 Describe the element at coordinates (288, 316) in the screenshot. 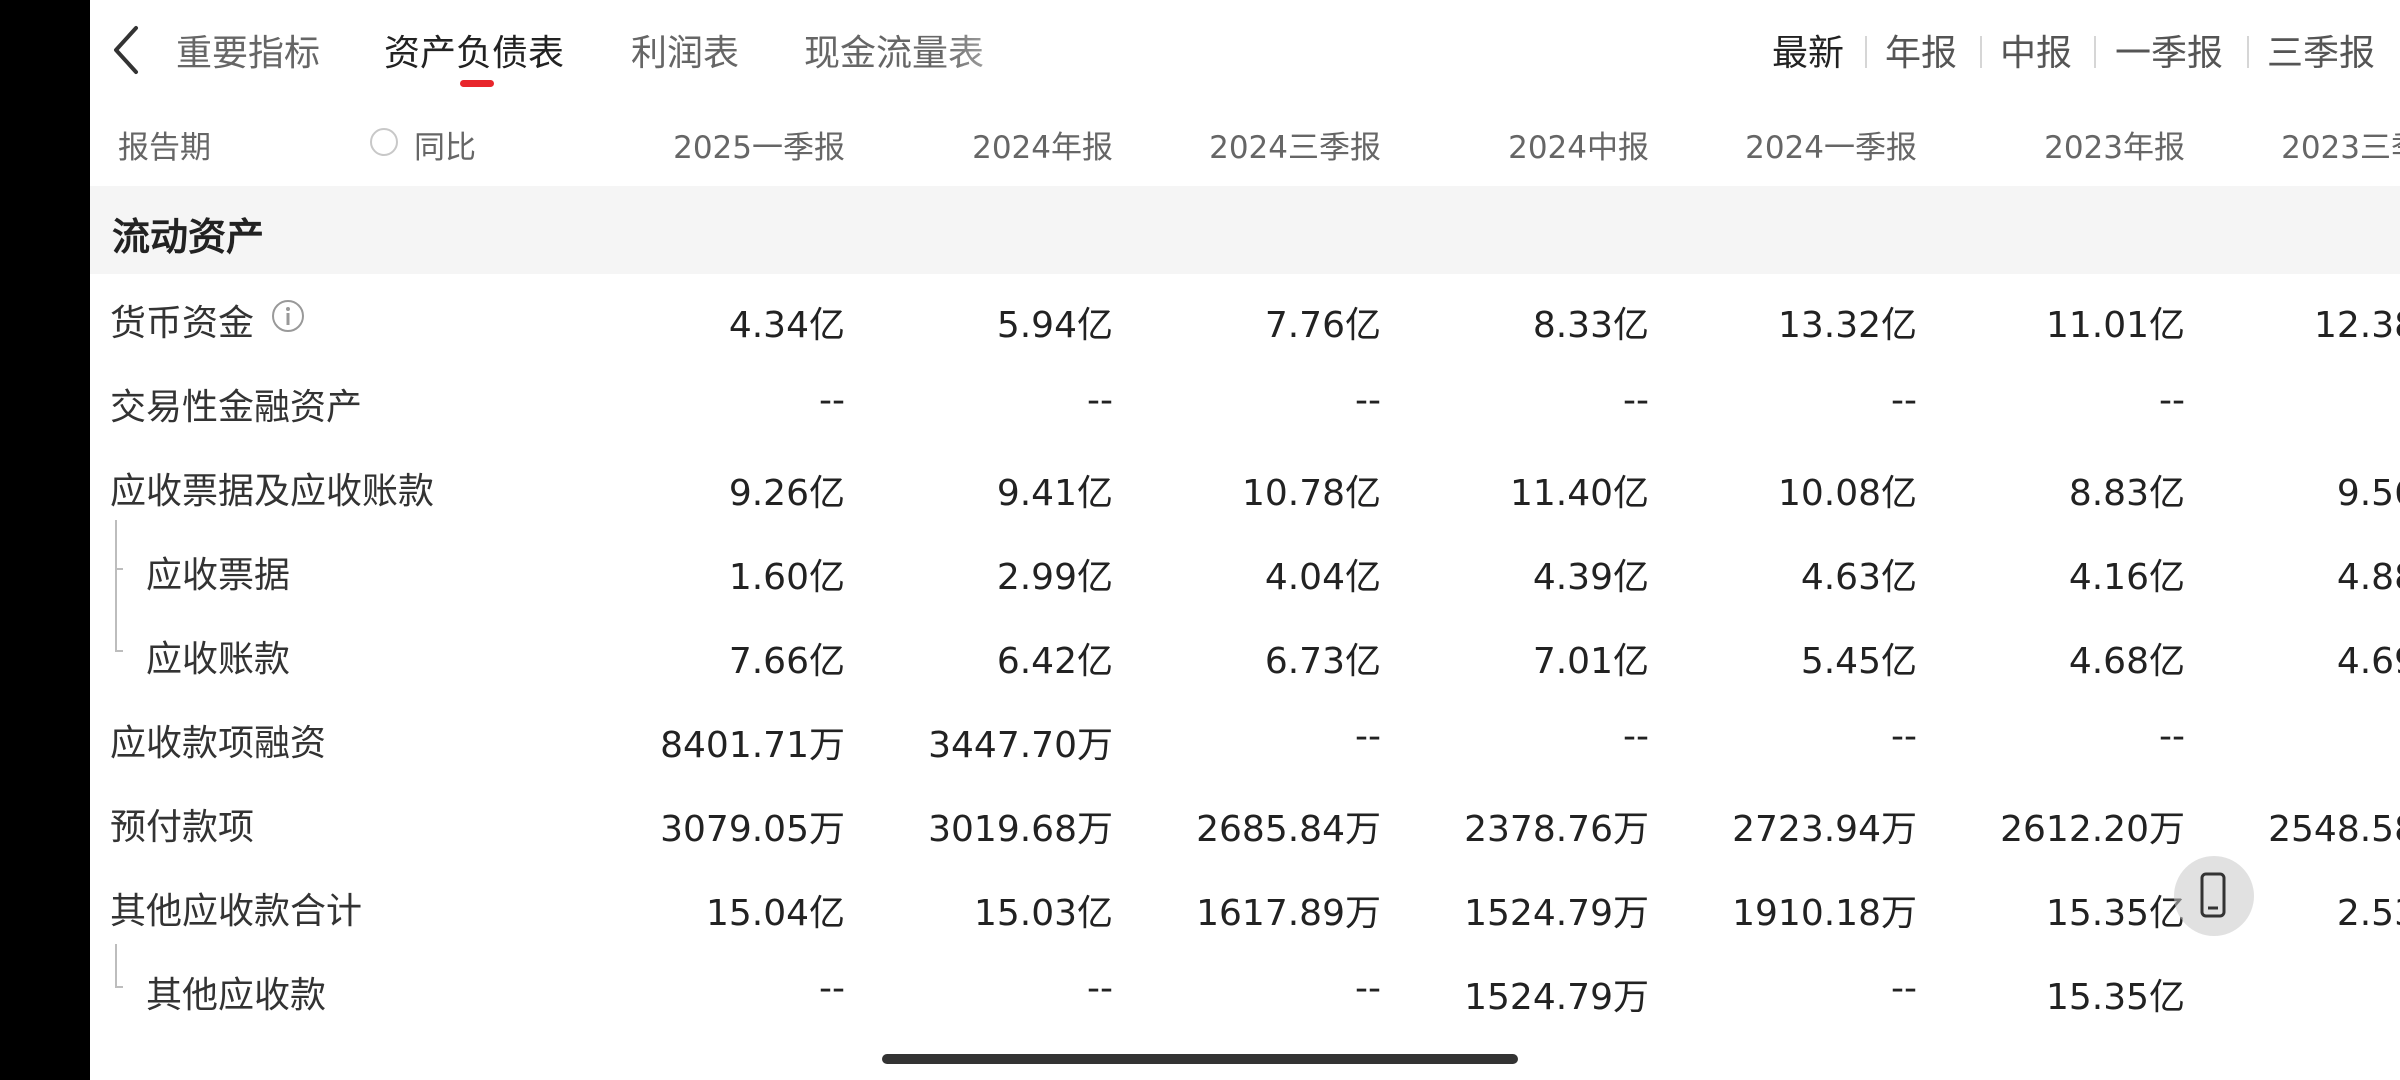

I see `info-icon` at that location.